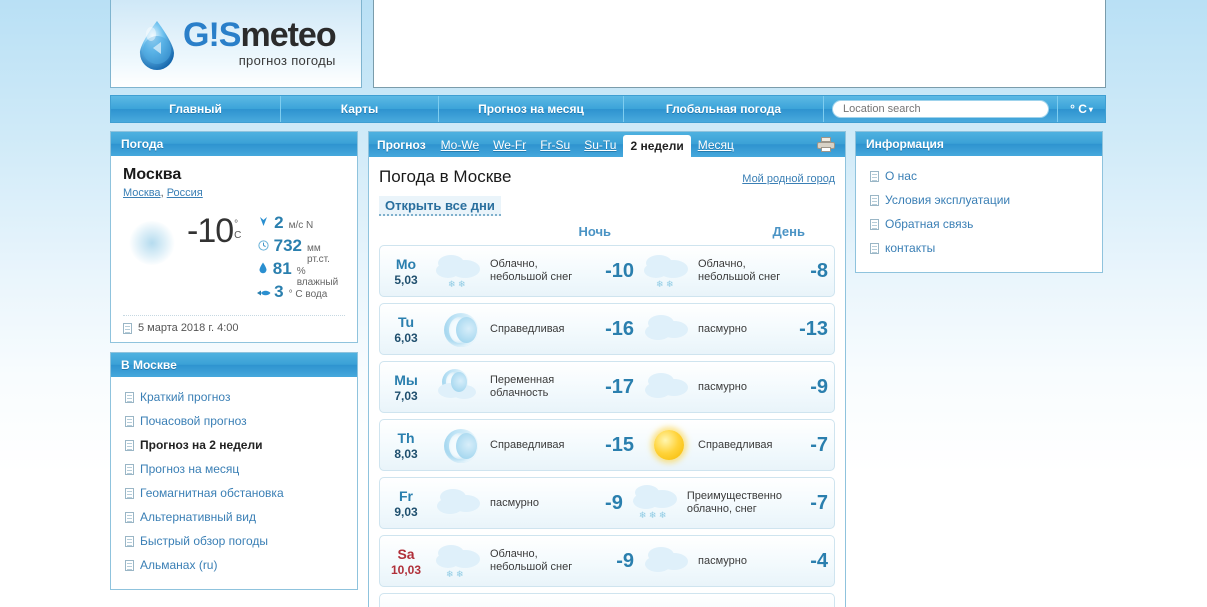 Image resolution: width=1207 pixels, height=607 pixels. I want to click on nav-item-global-weather: Глобальная погода, so click(724, 109).